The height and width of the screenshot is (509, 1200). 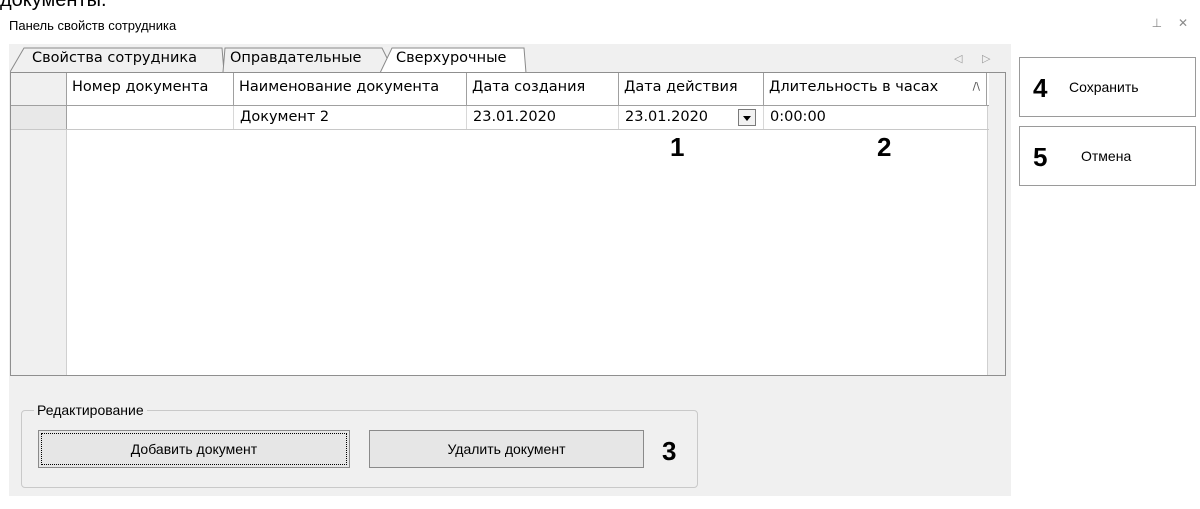 I want to click on save-button: 4 Сохранить, so click(x=1107, y=87).